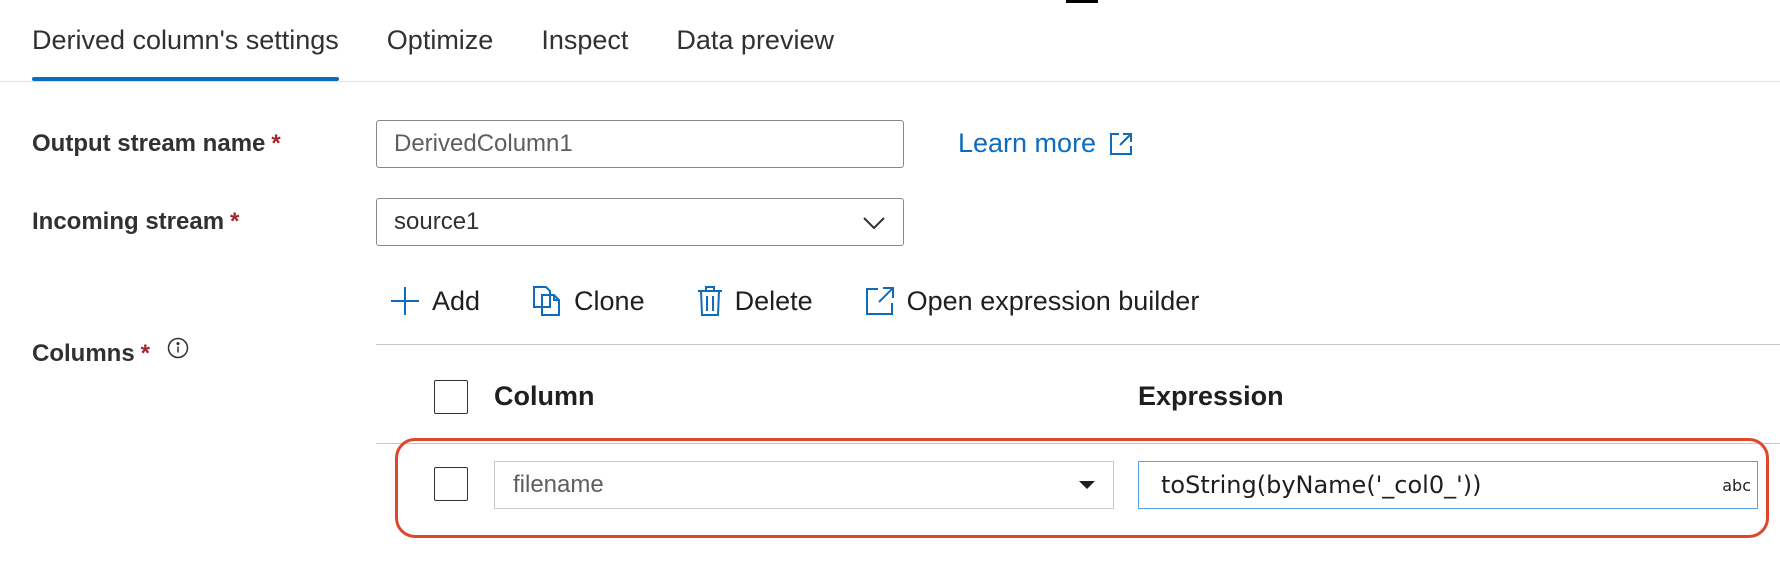 Image resolution: width=1780 pixels, height=576 pixels. I want to click on columns-label: Columns *, so click(91, 354).